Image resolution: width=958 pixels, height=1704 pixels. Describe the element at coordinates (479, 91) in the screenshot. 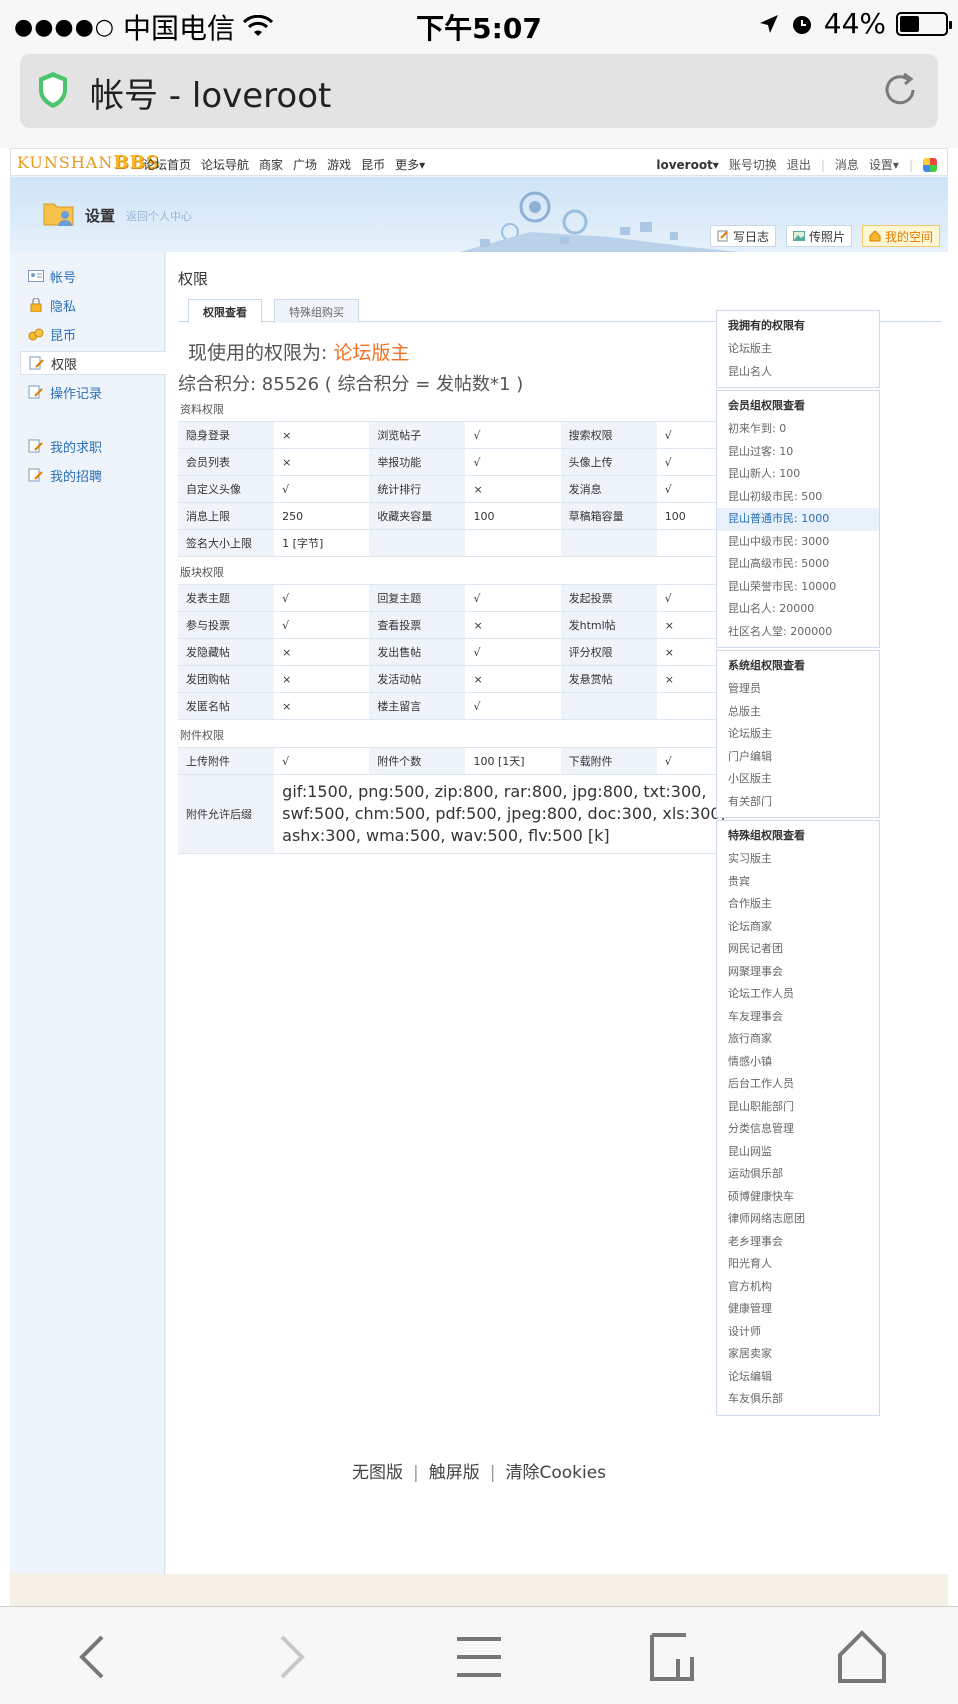

I see `address-bar: 帐号 - loveroot` at that location.